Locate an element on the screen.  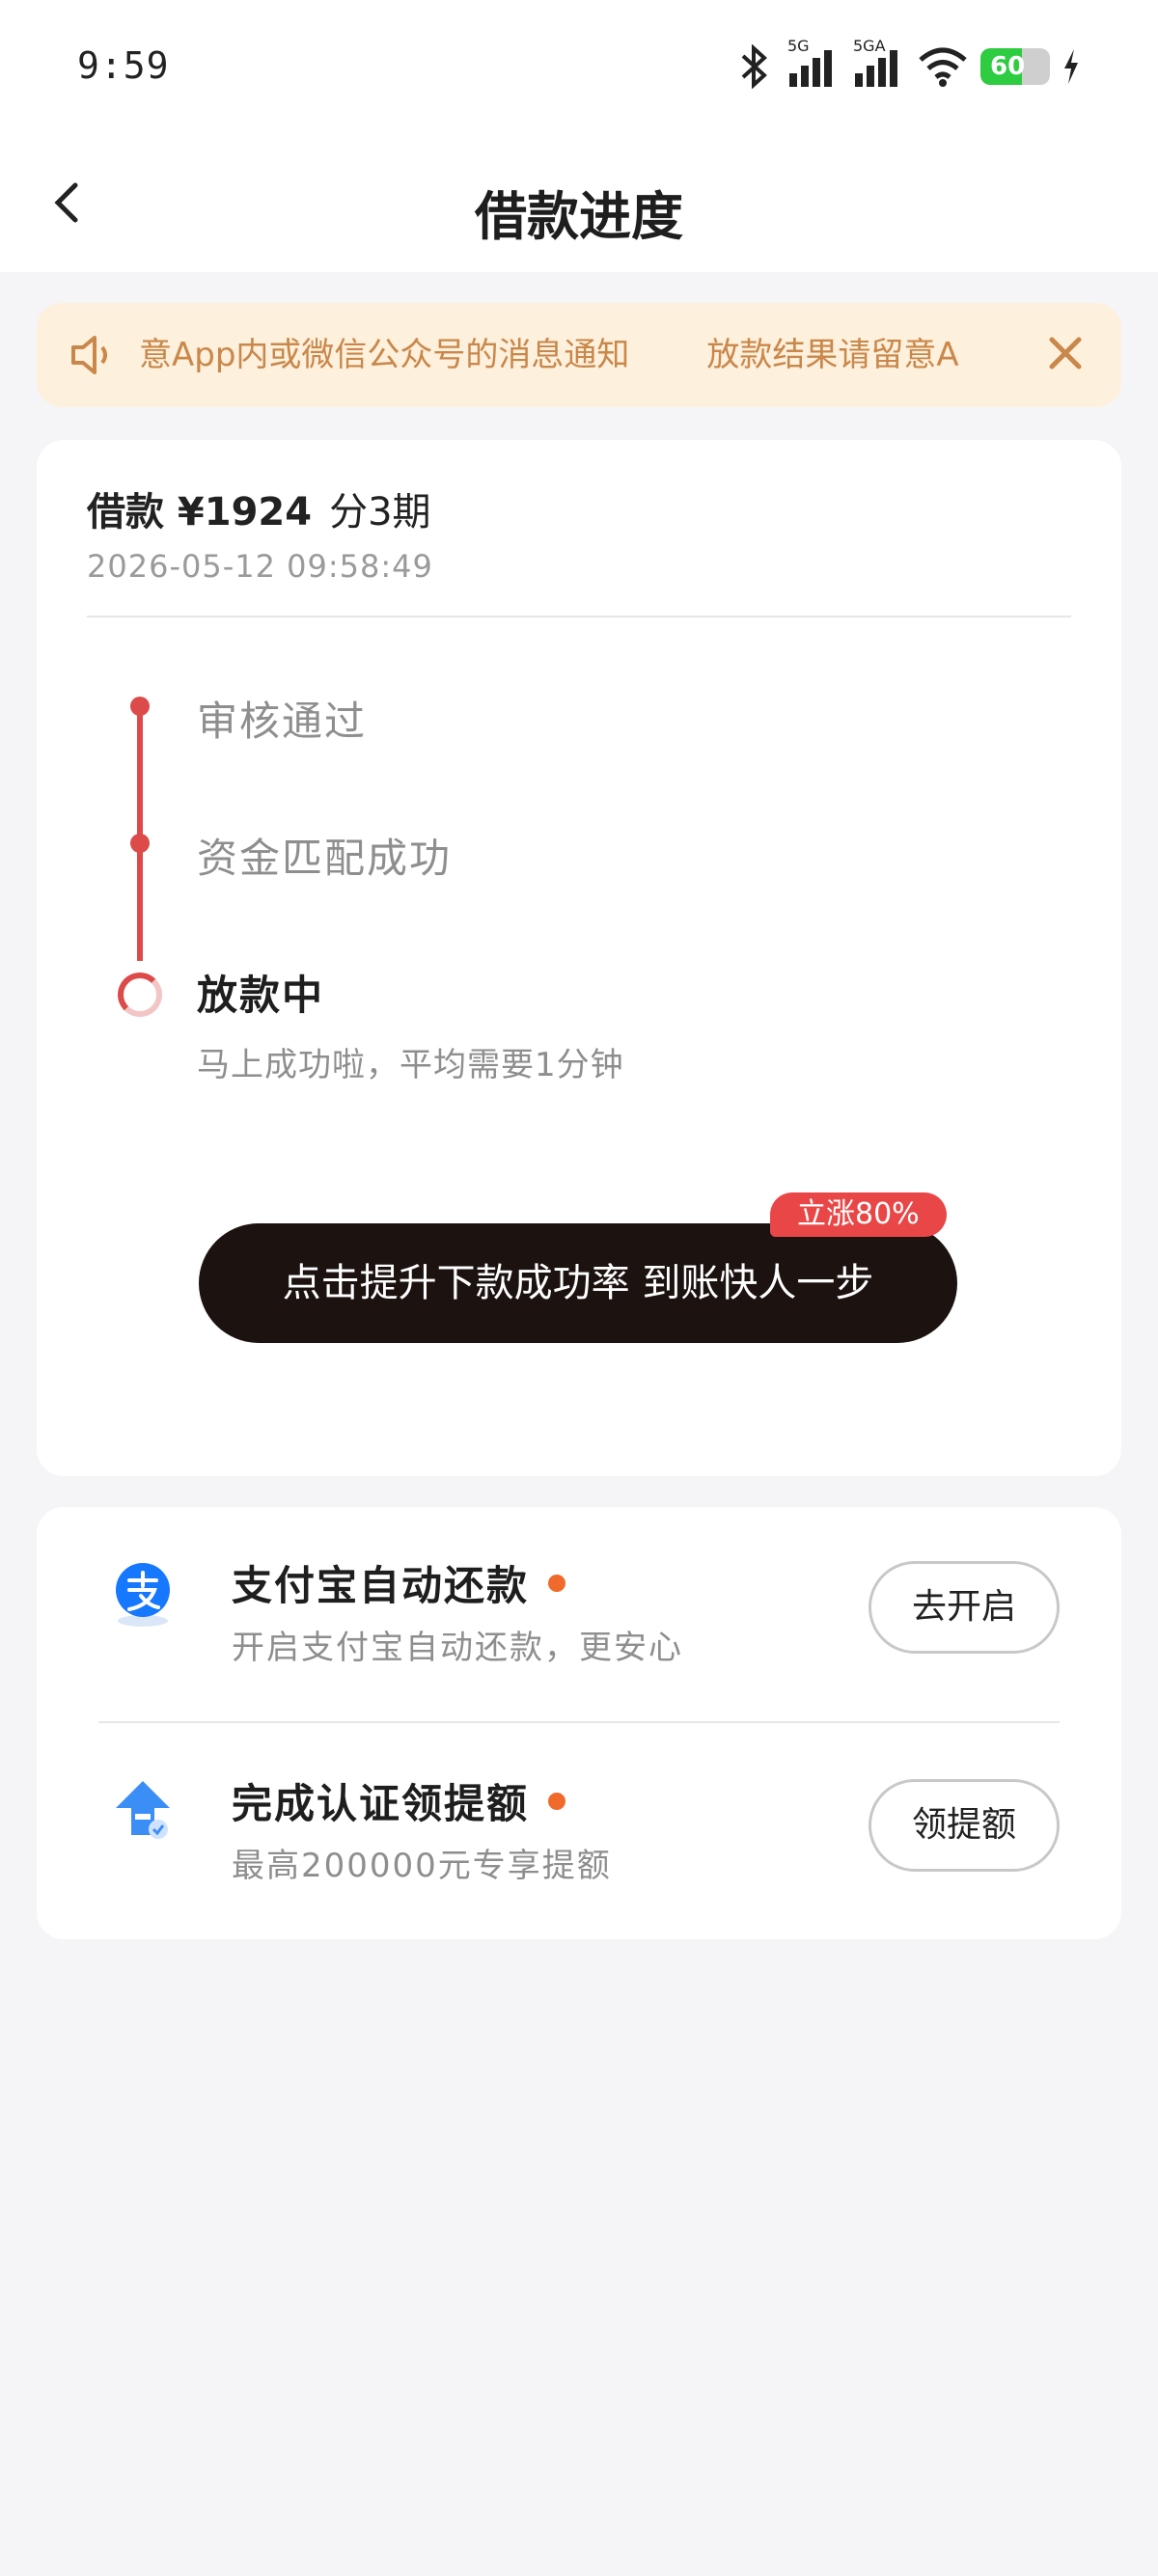
service-item-alipay: 支付宝自动还款 开启支付宝自动还款，更安心 去开启 is located at coordinates (579, 1603).